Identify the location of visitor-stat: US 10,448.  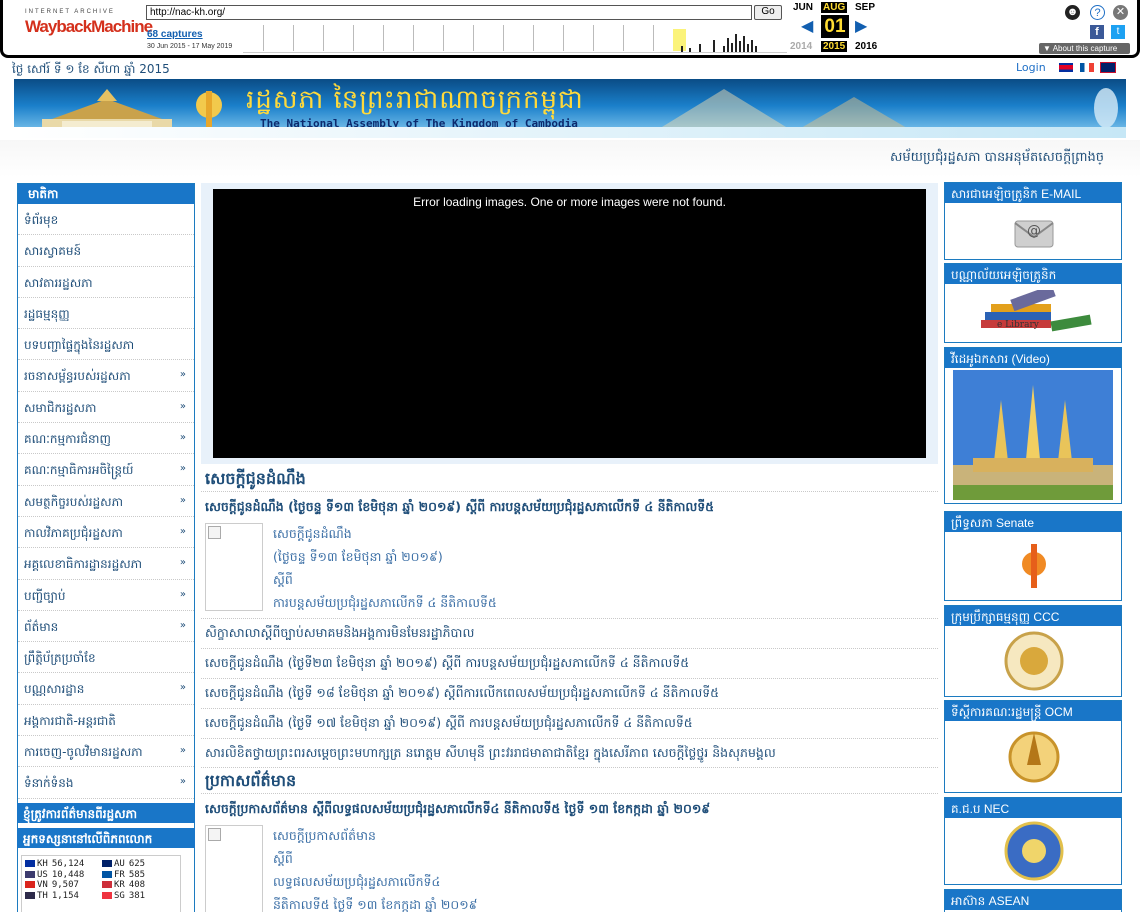
(54, 875).